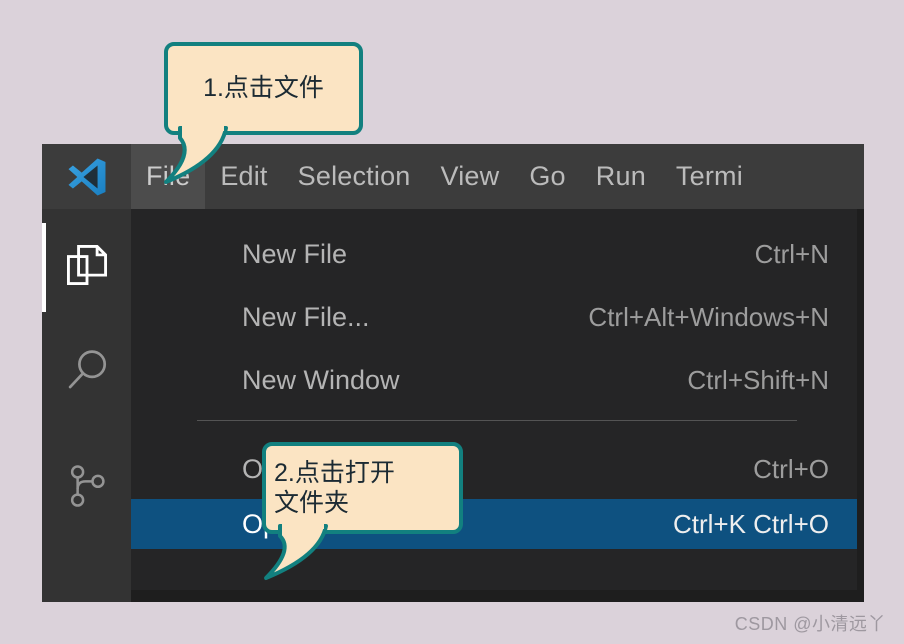  What do you see at coordinates (494, 524) in the screenshot?
I see `menu-option-open-folder: Open Folder... Ctrl+K Ctrl+O` at bounding box center [494, 524].